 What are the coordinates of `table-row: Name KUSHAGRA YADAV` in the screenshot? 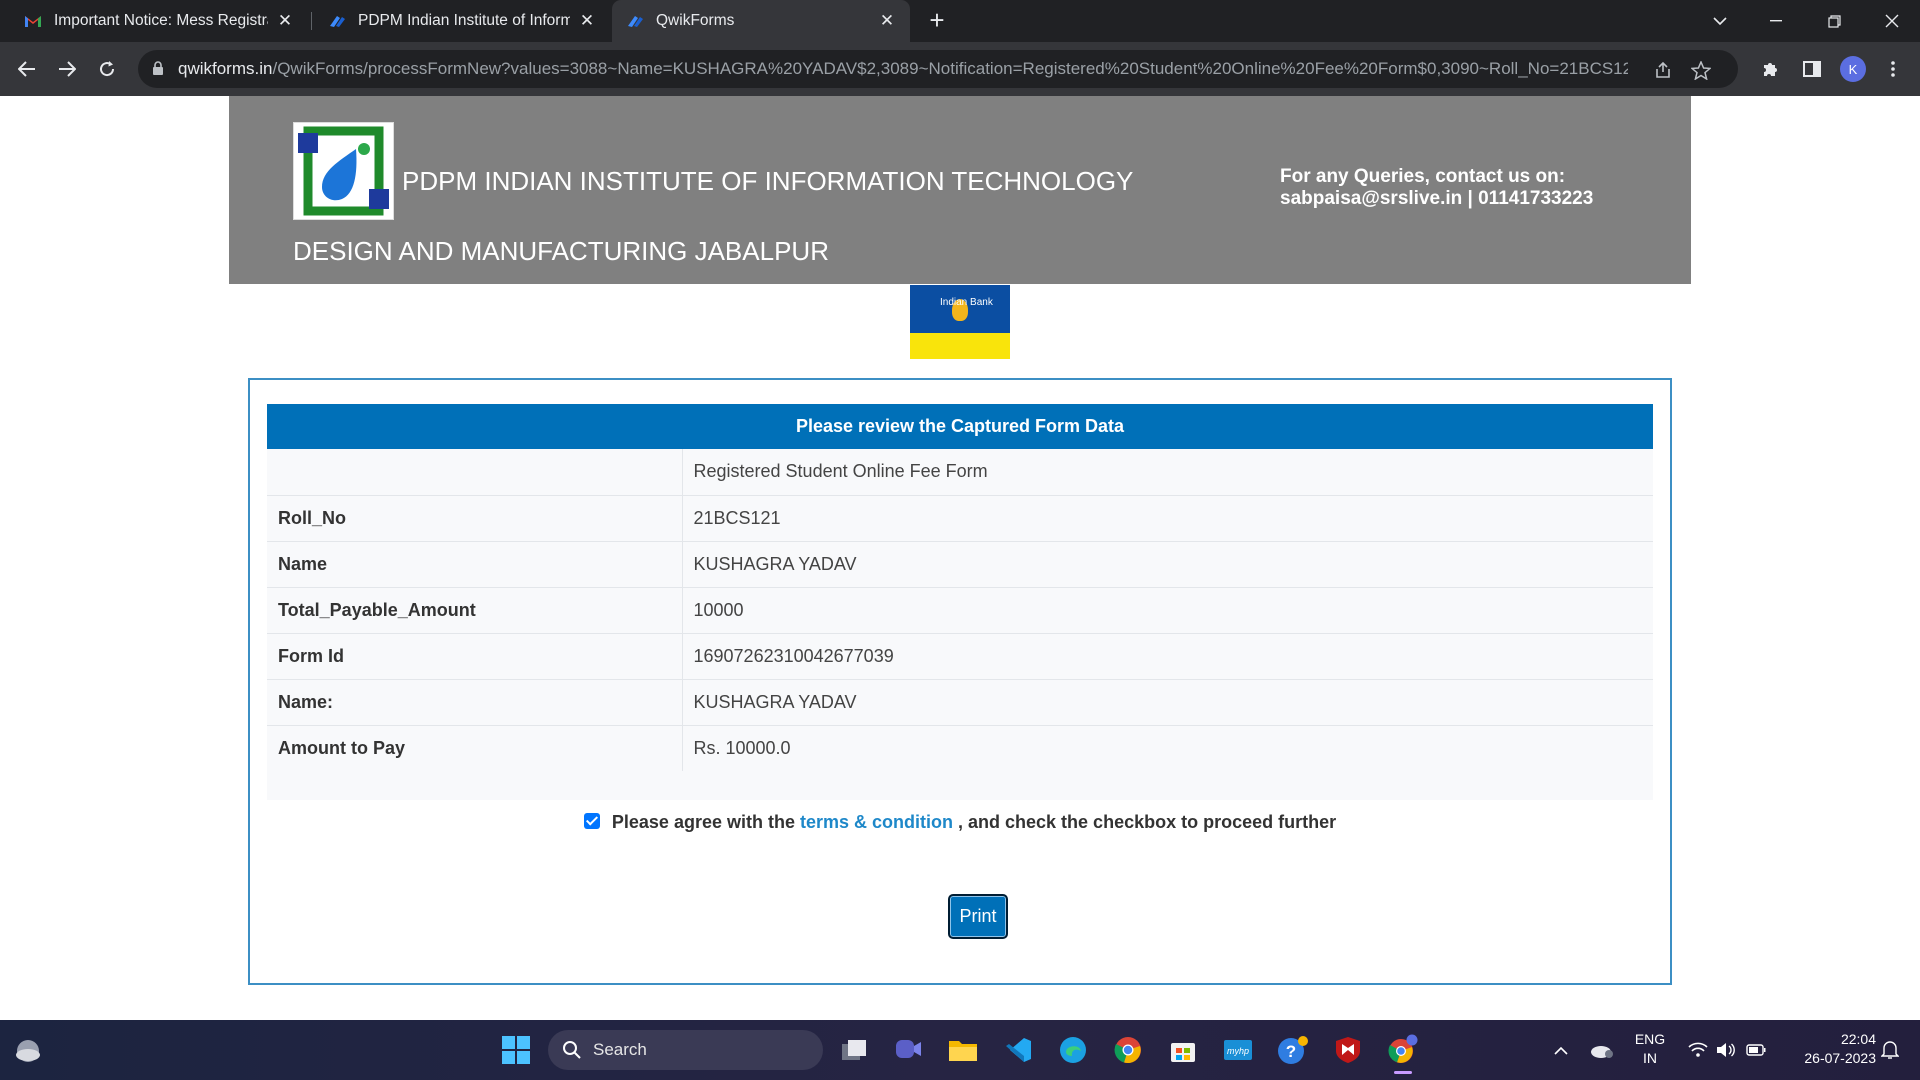 It's located at (960, 564).